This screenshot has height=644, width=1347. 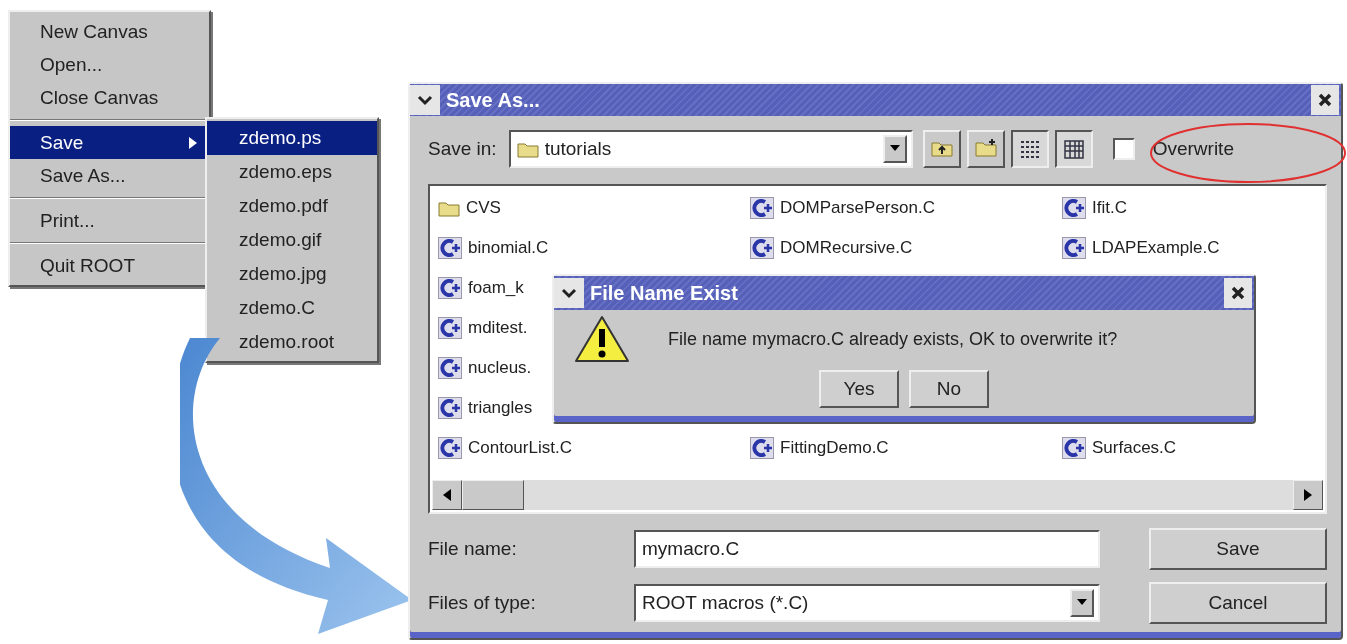 I want to click on file-type-value: ROOT macros (*.C), so click(x=726, y=603).